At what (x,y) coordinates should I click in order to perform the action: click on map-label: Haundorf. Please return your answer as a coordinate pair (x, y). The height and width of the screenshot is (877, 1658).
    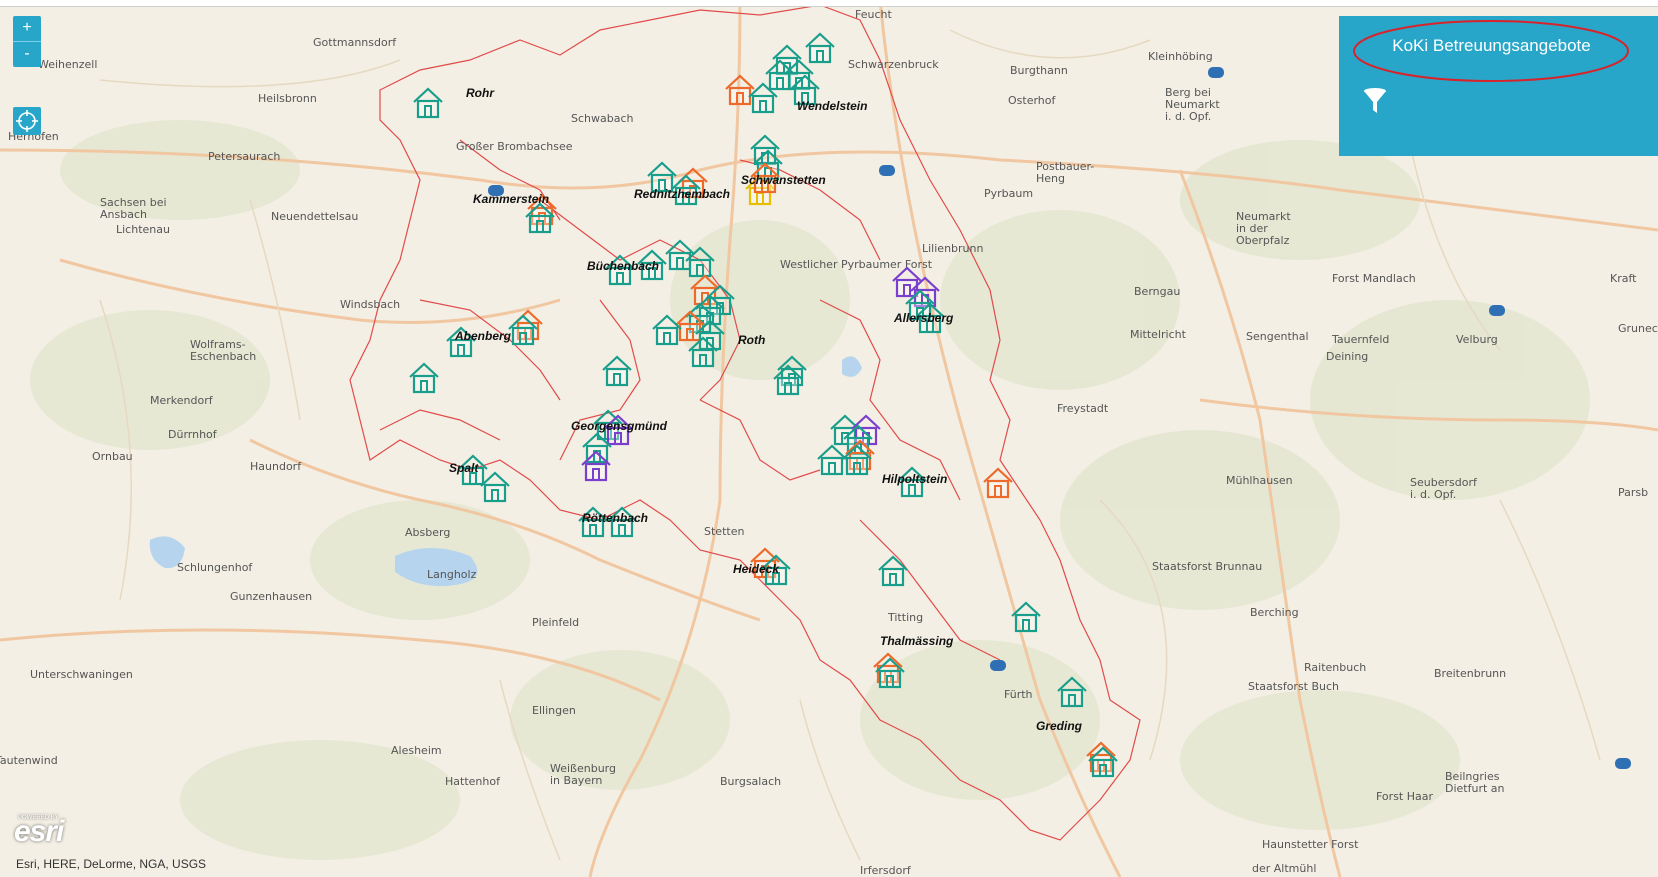
    Looking at the image, I should click on (276, 466).